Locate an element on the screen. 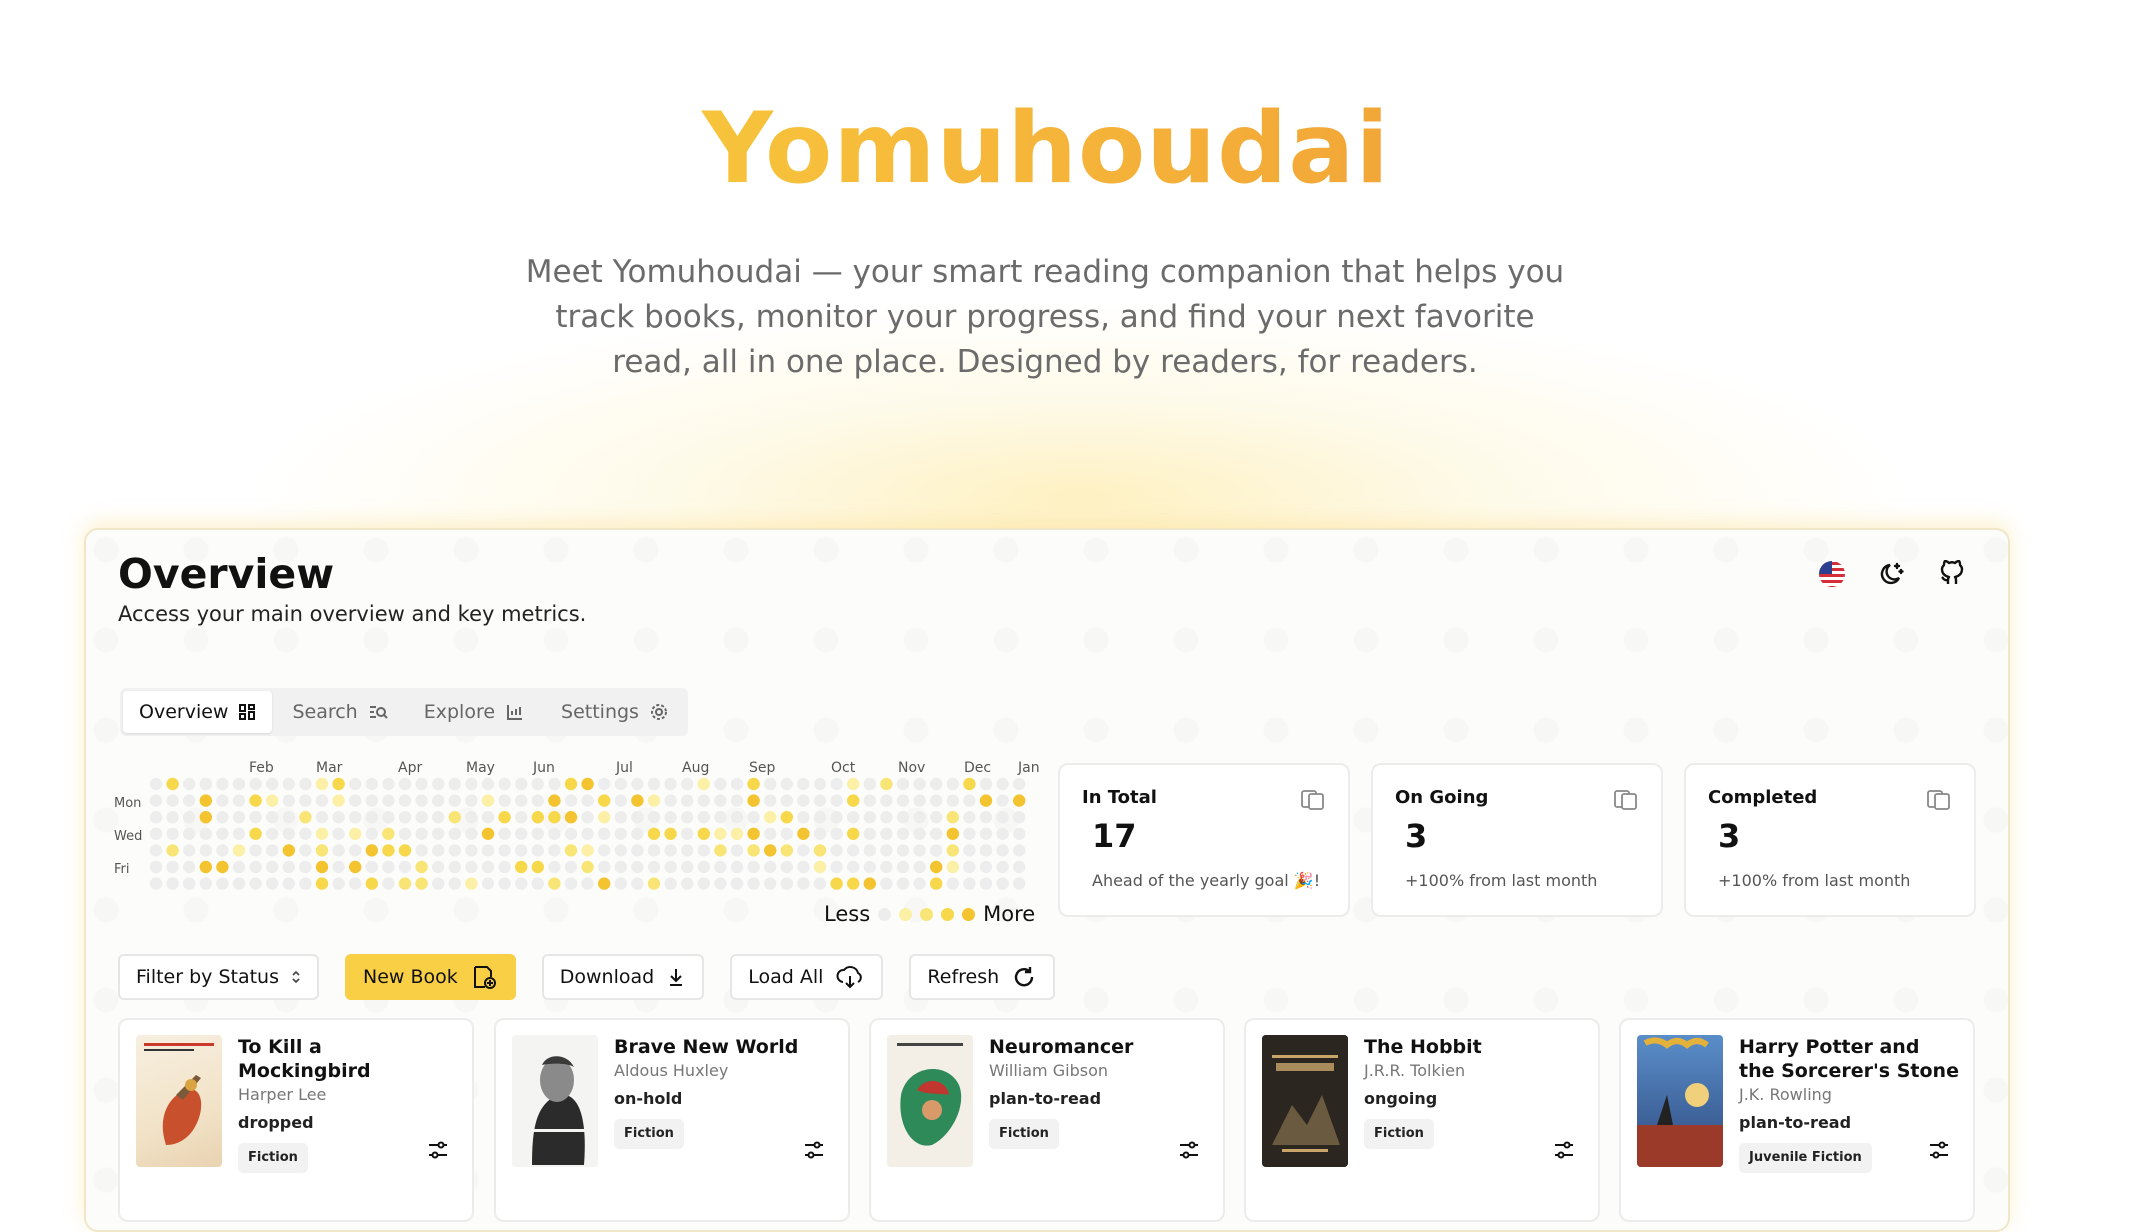 Image resolution: width=2152 pixels, height=1232 pixels. refresh-button: Refresh is located at coordinates (982, 977).